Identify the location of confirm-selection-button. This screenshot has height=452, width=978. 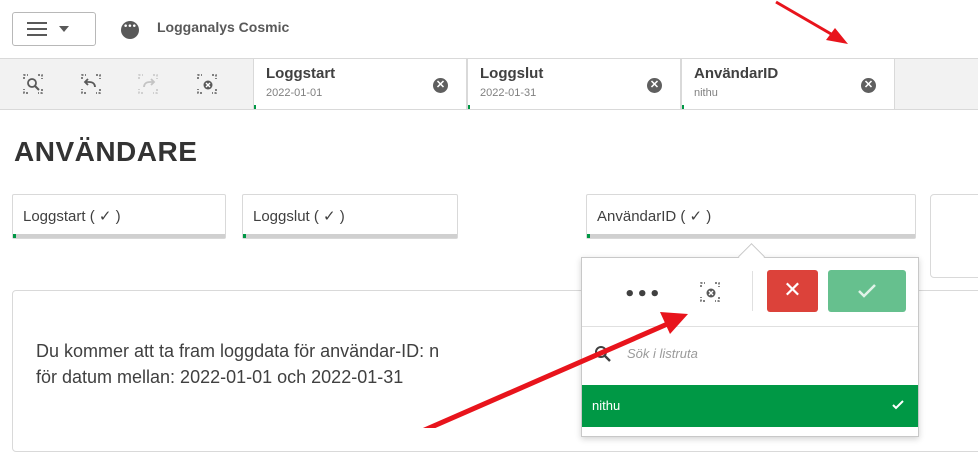
(867, 291).